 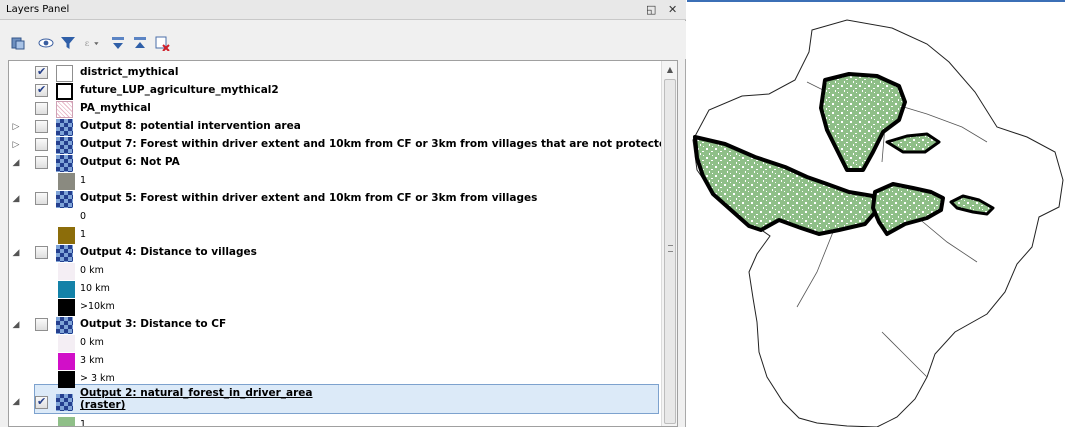 What do you see at coordinates (140, 43) in the screenshot?
I see `collapse-all-icon` at bounding box center [140, 43].